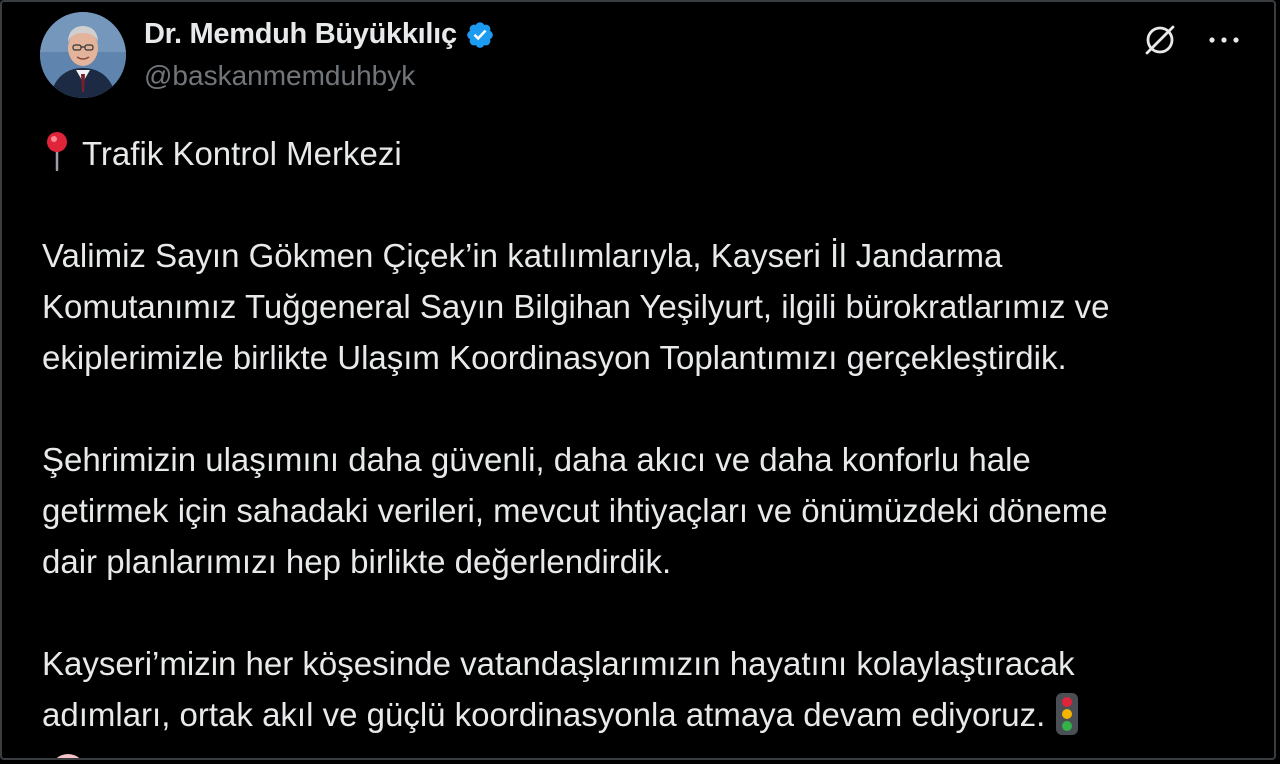 The image size is (1280, 764). What do you see at coordinates (480, 35) in the screenshot?
I see `verified-badge-icon` at bounding box center [480, 35].